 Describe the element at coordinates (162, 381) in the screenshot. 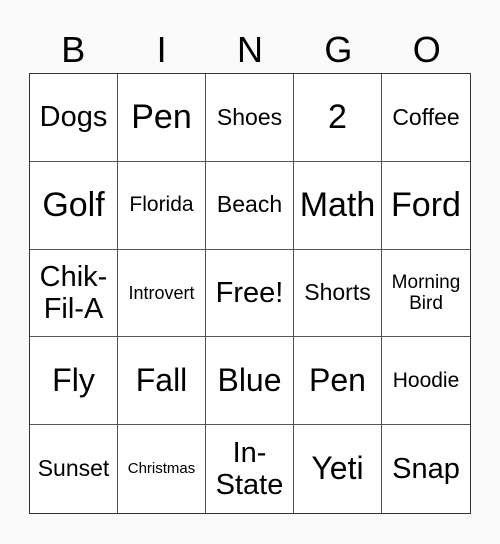

I see `bingo-cell: Fall` at that location.